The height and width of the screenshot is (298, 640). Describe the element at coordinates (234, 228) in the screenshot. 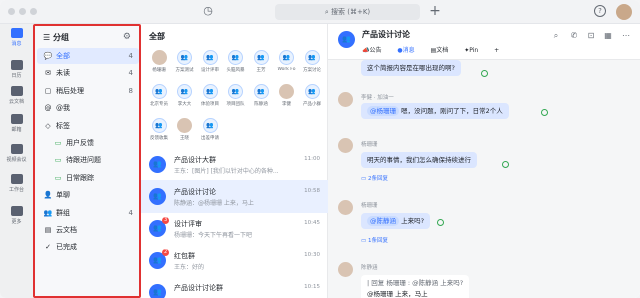

I see `chat-list-item: 👥 3 设计评审 杨珊珊：今天下午再看一下吧 10:45` at that location.